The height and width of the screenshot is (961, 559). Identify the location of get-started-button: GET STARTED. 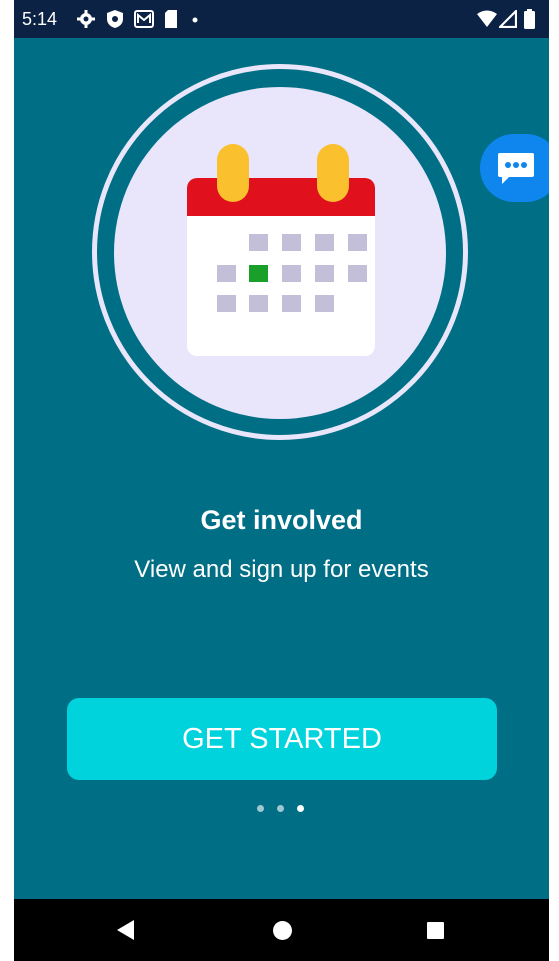
(282, 739).